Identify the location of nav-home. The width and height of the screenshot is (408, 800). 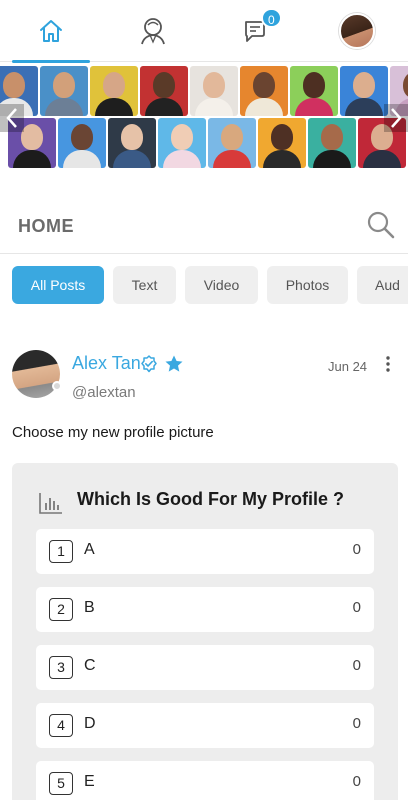
(51, 31).